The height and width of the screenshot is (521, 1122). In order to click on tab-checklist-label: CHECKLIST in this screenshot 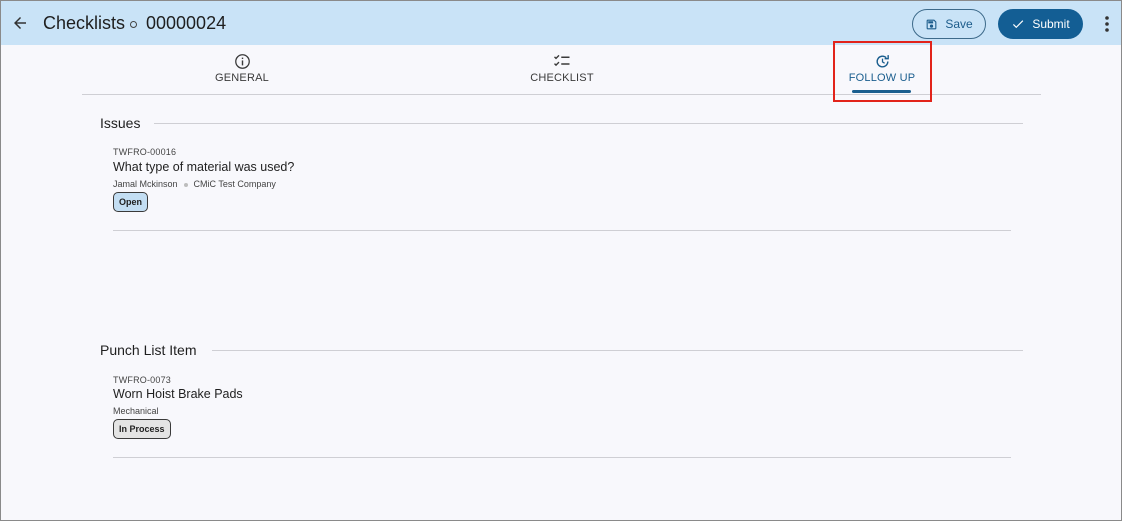, I will do `click(562, 78)`.